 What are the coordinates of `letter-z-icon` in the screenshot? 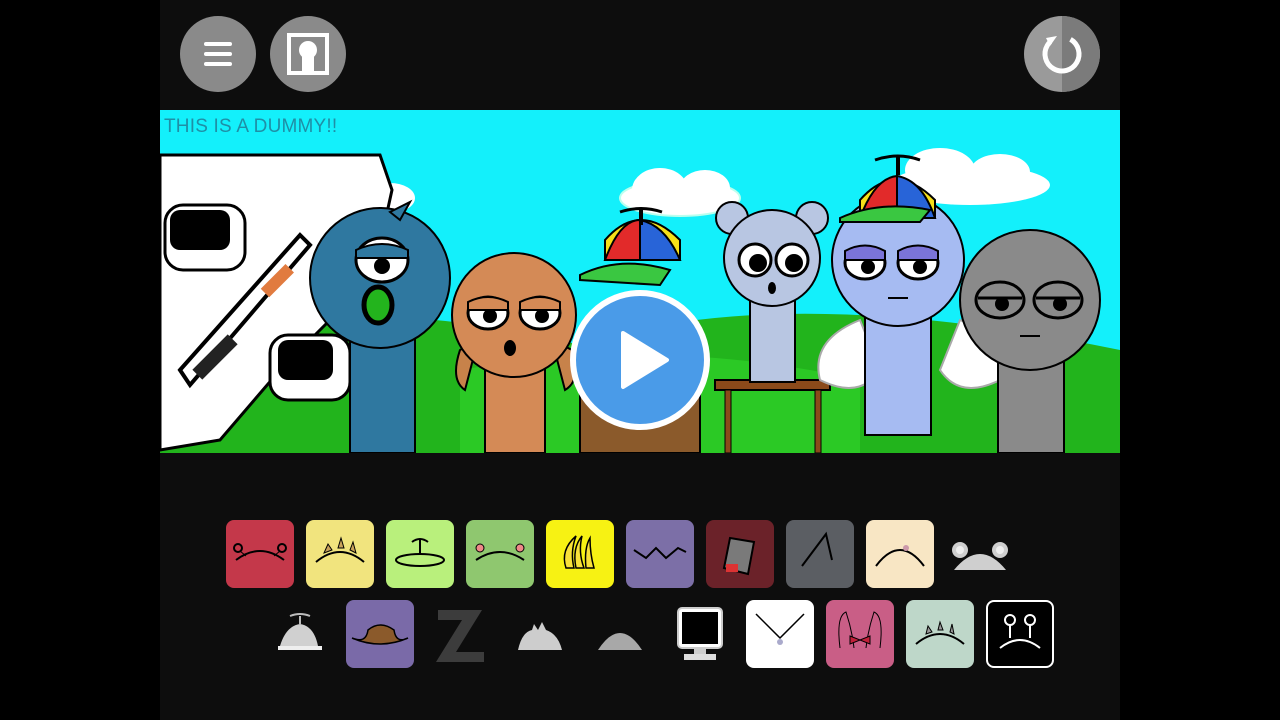 It's located at (460, 636).